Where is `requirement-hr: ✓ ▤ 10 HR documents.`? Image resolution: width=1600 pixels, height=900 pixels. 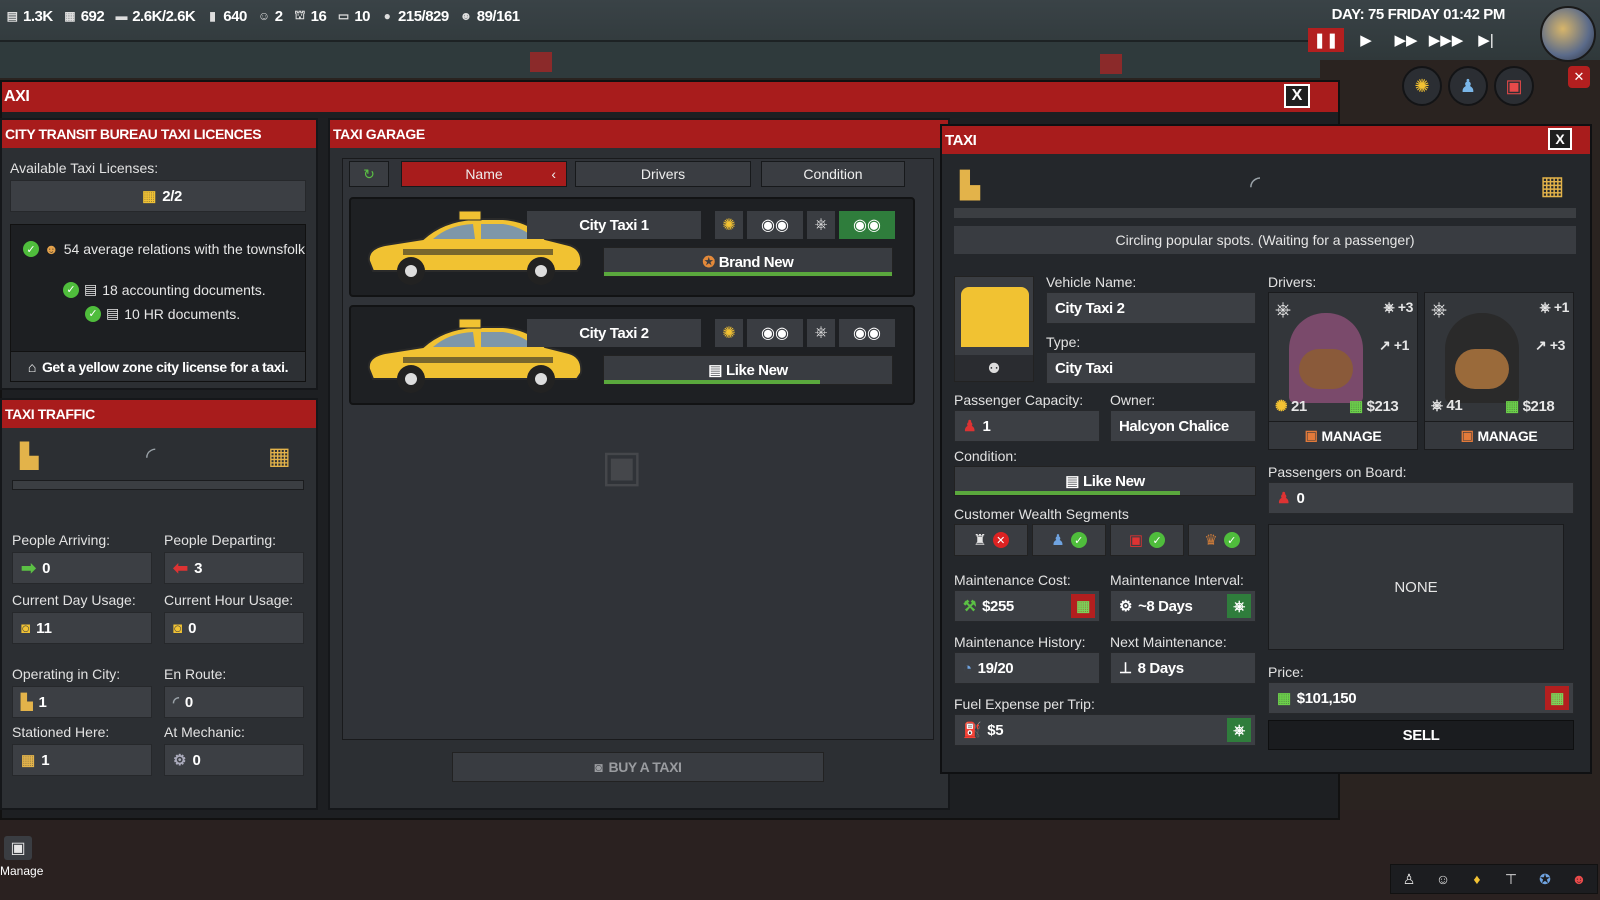 requirement-hr: ✓ ▤ 10 HR documents. is located at coordinates (162, 313).